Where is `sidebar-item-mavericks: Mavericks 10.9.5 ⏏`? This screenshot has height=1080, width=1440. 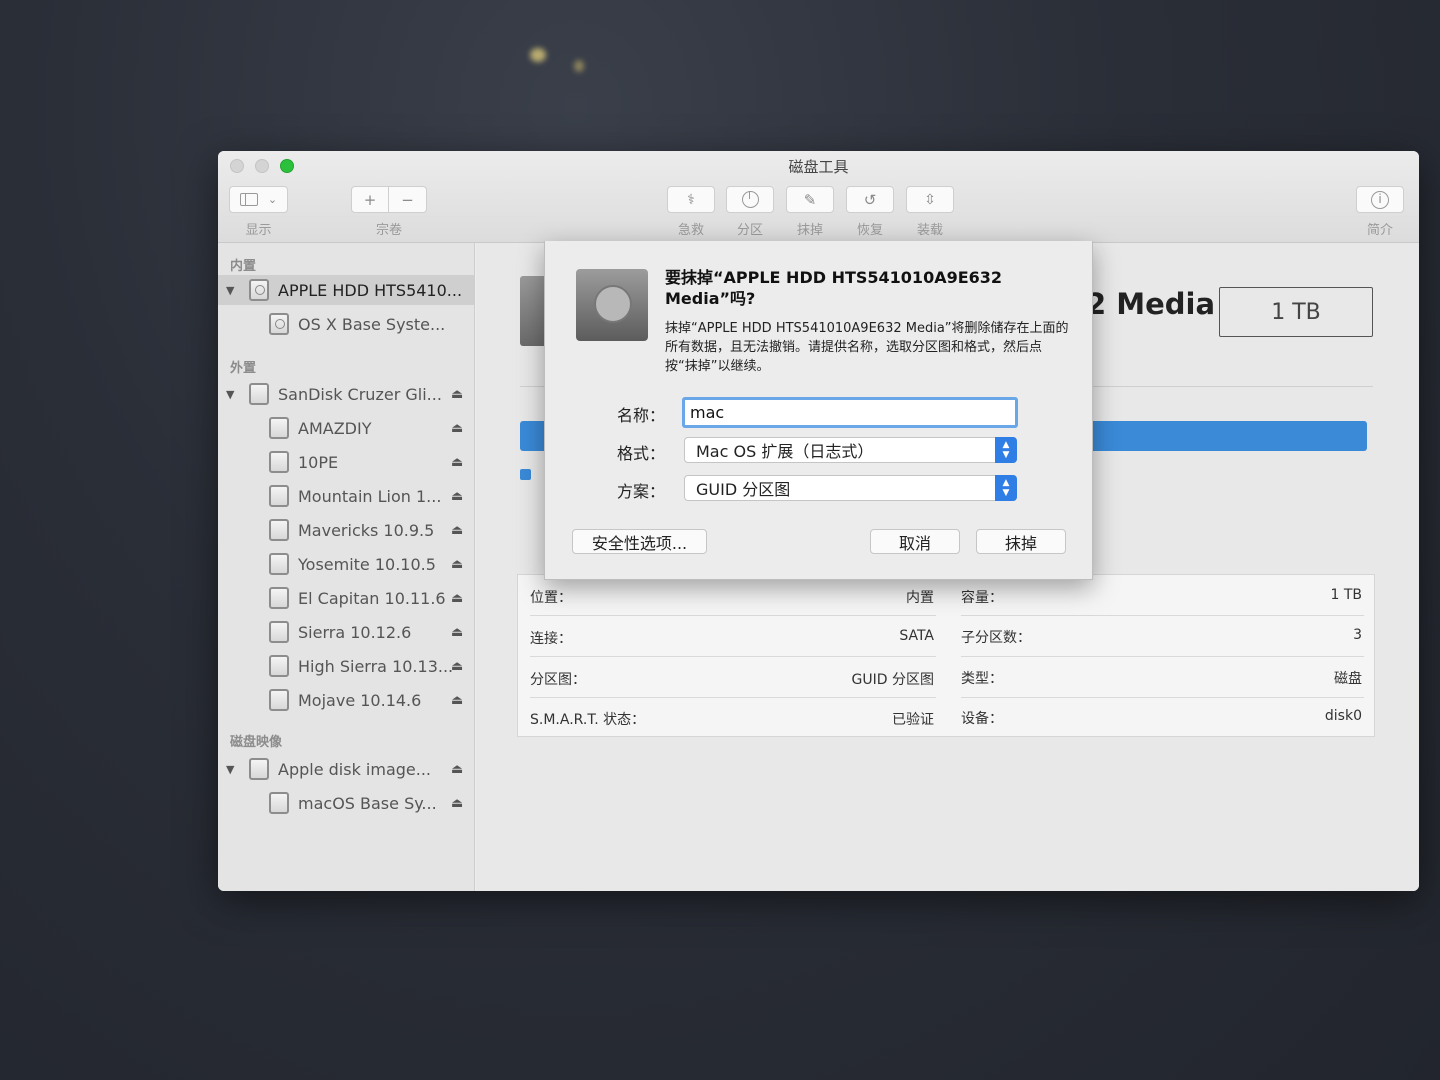 sidebar-item-mavericks: Mavericks 10.9.5 ⏏ is located at coordinates (346, 530).